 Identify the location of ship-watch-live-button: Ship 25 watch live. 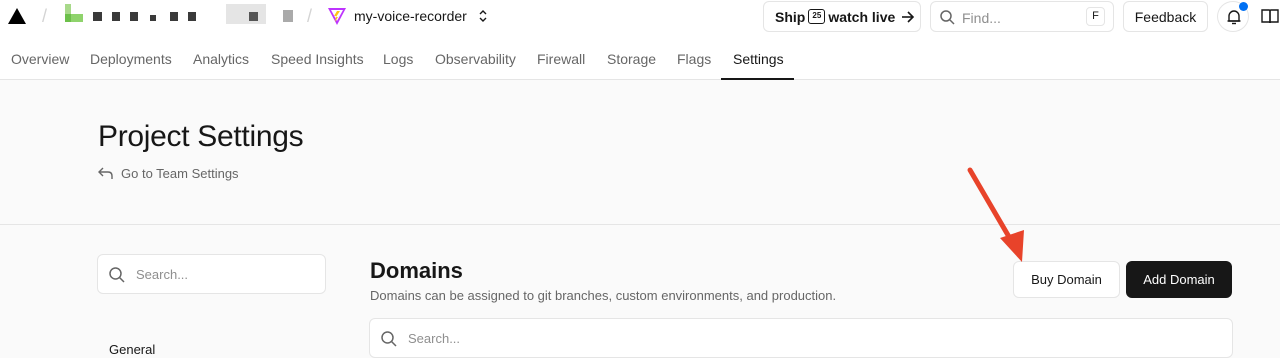
(842, 16).